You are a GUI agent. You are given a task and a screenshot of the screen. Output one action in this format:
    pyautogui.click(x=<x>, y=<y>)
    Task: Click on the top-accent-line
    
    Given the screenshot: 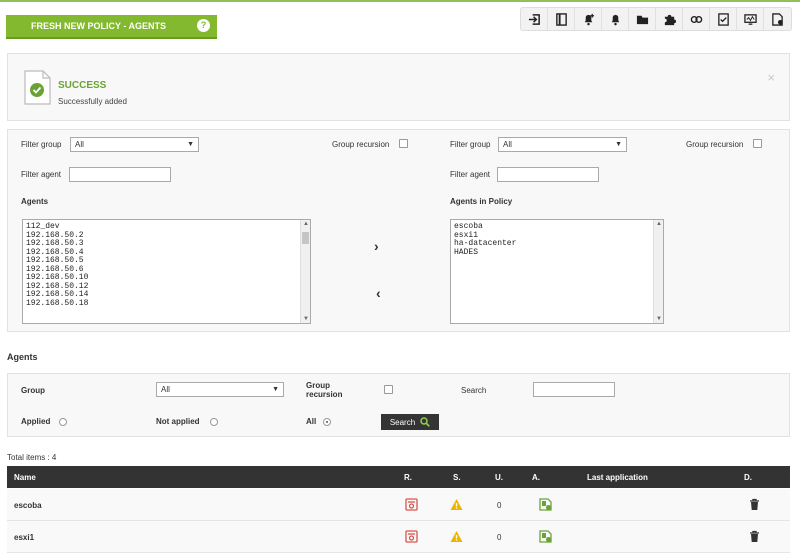 What is the action you would take?
    pyautogui.click(x=400, y=1)
    